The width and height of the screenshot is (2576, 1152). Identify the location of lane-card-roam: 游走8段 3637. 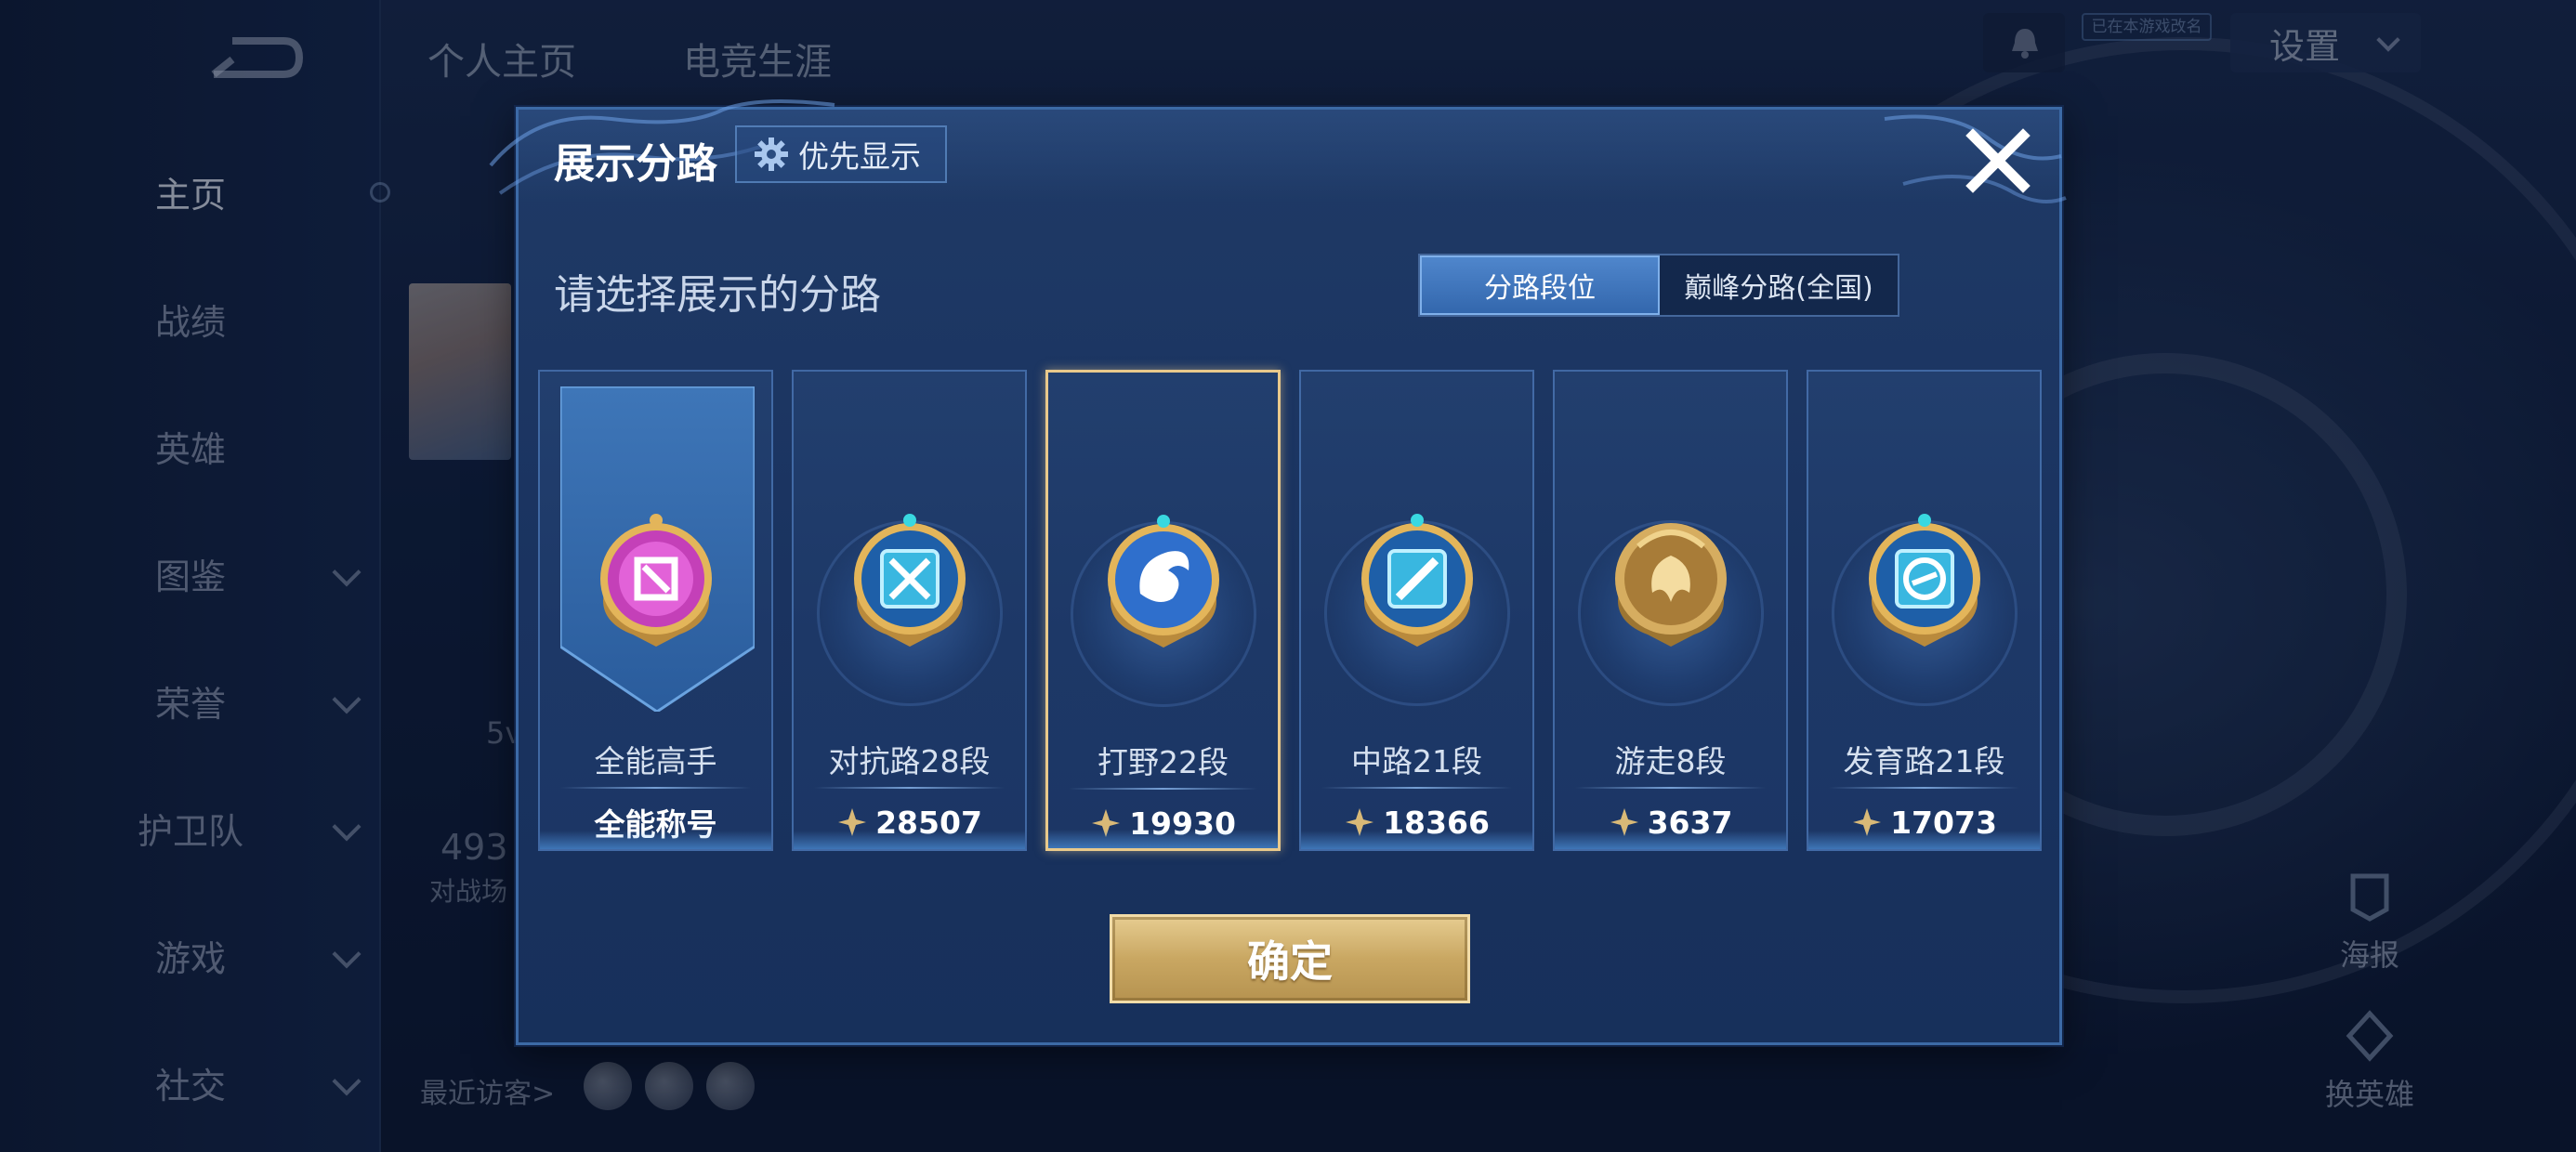
(1670, 610).